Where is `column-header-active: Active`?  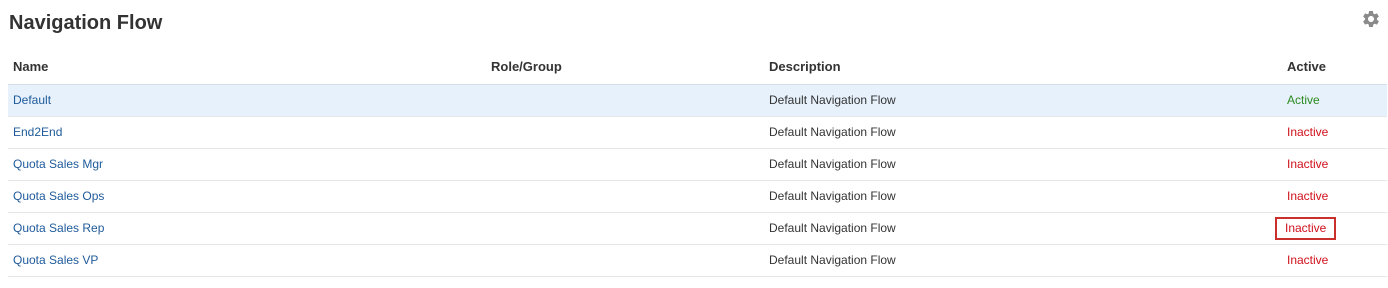
column-header-active: Active is located at coordinates (1306, 68).